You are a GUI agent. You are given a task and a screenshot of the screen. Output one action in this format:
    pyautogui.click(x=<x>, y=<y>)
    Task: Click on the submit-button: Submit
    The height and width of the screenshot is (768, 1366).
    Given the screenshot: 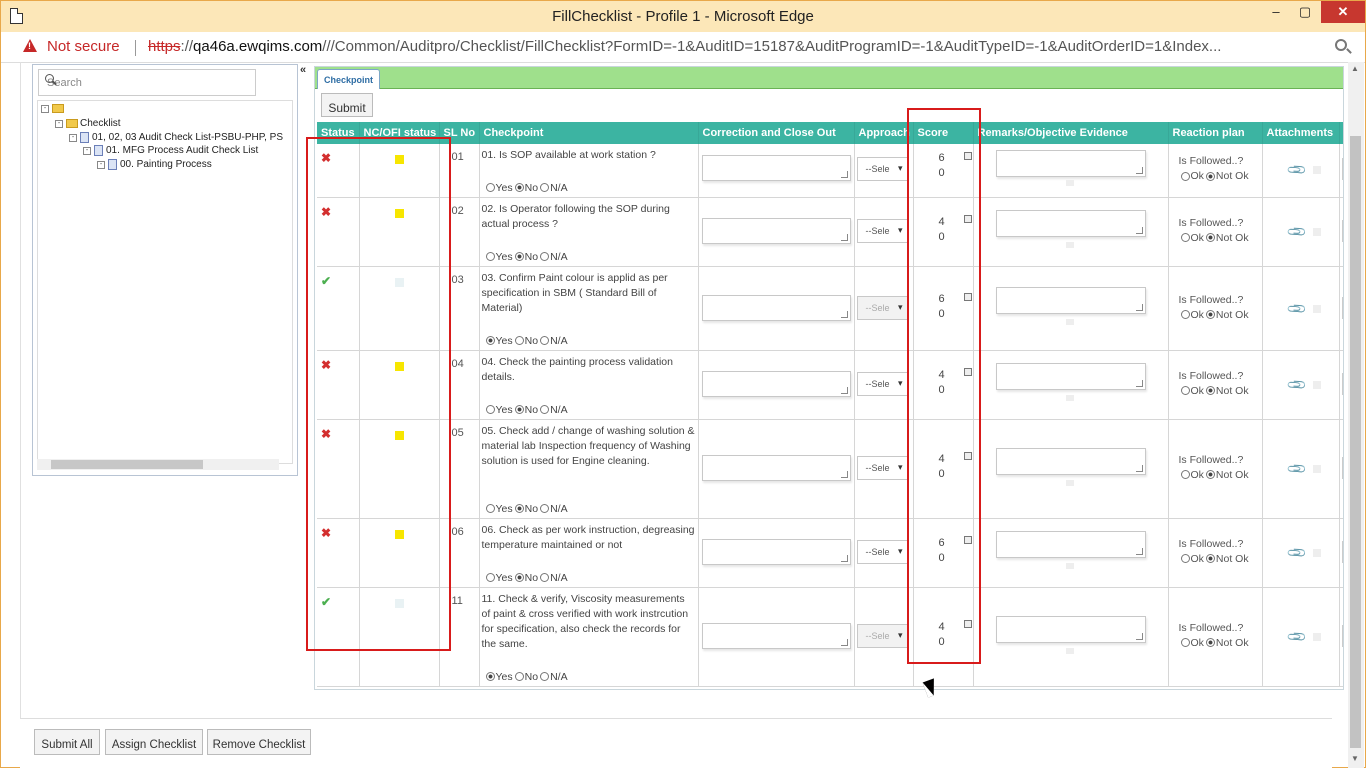 What is the action you would take?
    pyautogui.click(x=347, y=105)
    